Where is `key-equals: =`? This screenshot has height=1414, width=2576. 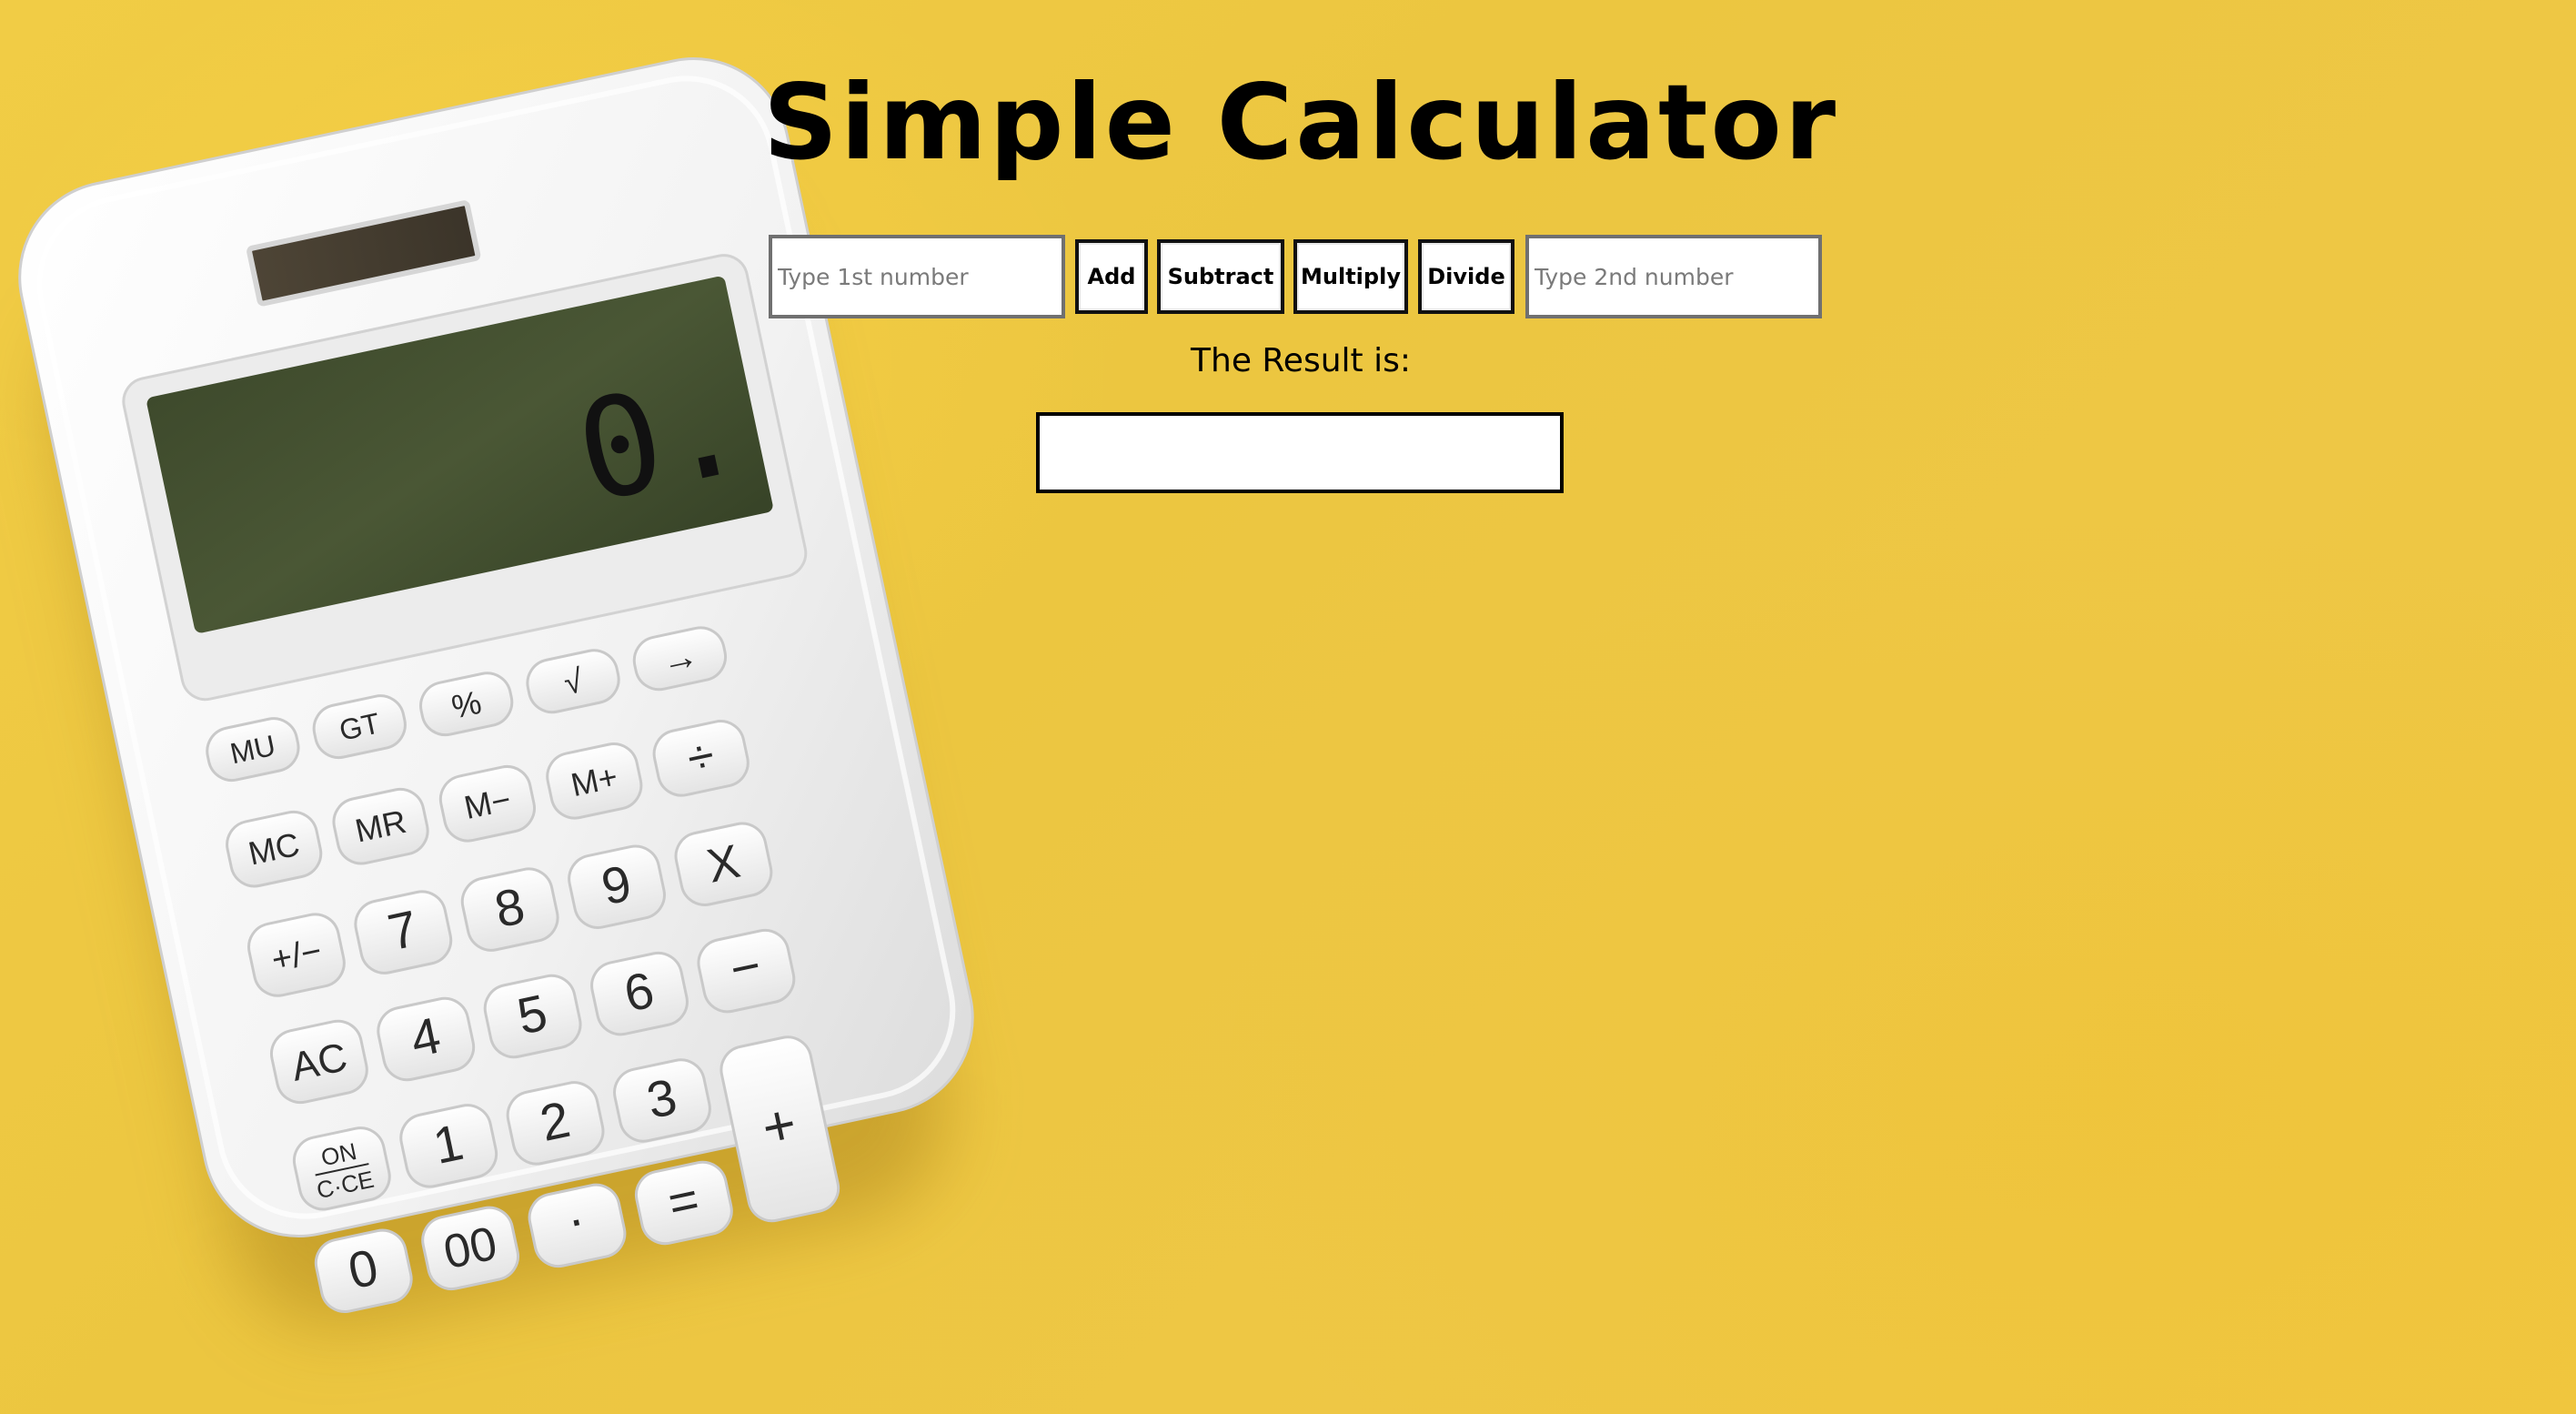
key-equals: = is located at coordinates (683, 1203).